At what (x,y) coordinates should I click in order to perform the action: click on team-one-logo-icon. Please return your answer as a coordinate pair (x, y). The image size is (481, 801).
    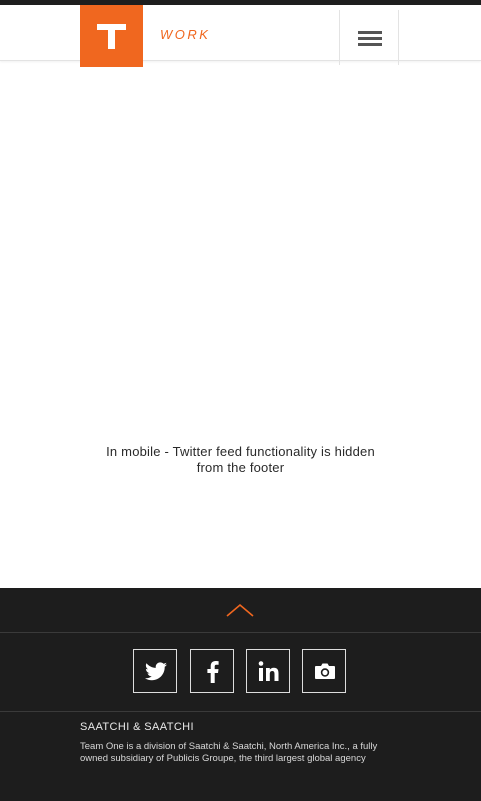
    Looking at the image, I should click on (111, 36).